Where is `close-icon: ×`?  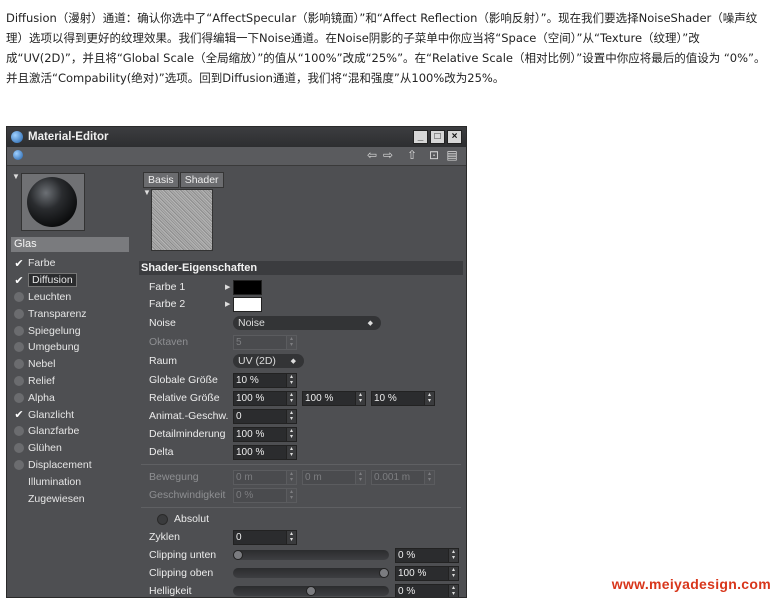
close-icon: × is located at coordinates (454, 137).